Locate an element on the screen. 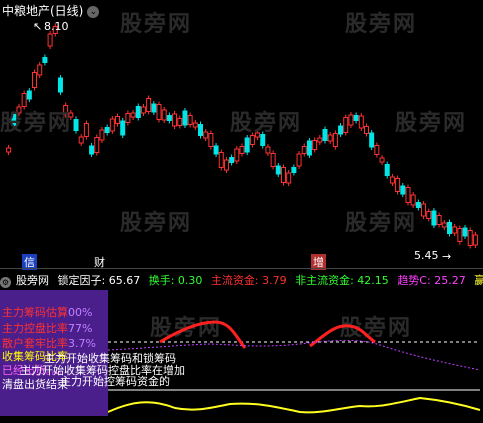 This screenshot has width=483, height=423. panel-divider is located at coordinates (241, 268).